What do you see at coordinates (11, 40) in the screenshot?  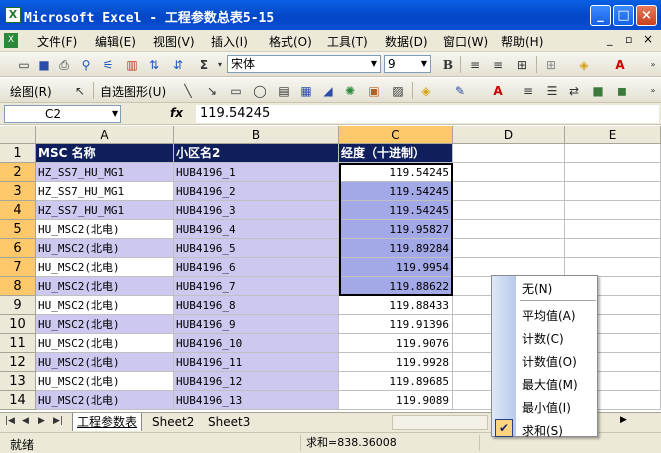 I see `workbook-icon: X` at bounding box center [11, 40].